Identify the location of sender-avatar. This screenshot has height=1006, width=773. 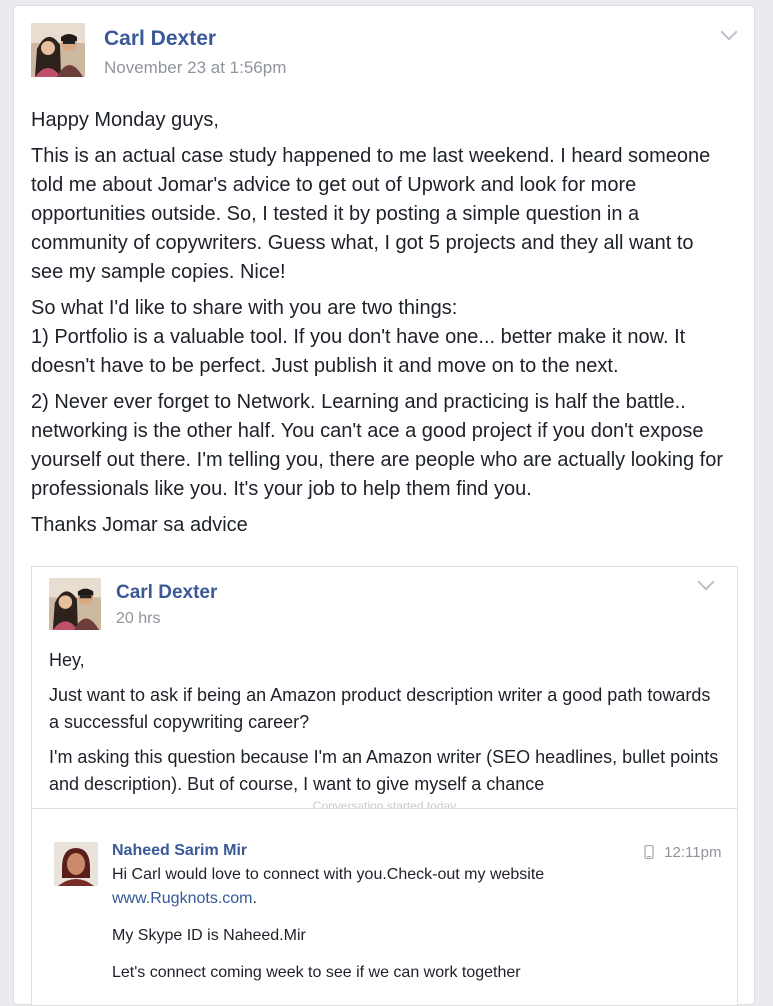
(76, 864).